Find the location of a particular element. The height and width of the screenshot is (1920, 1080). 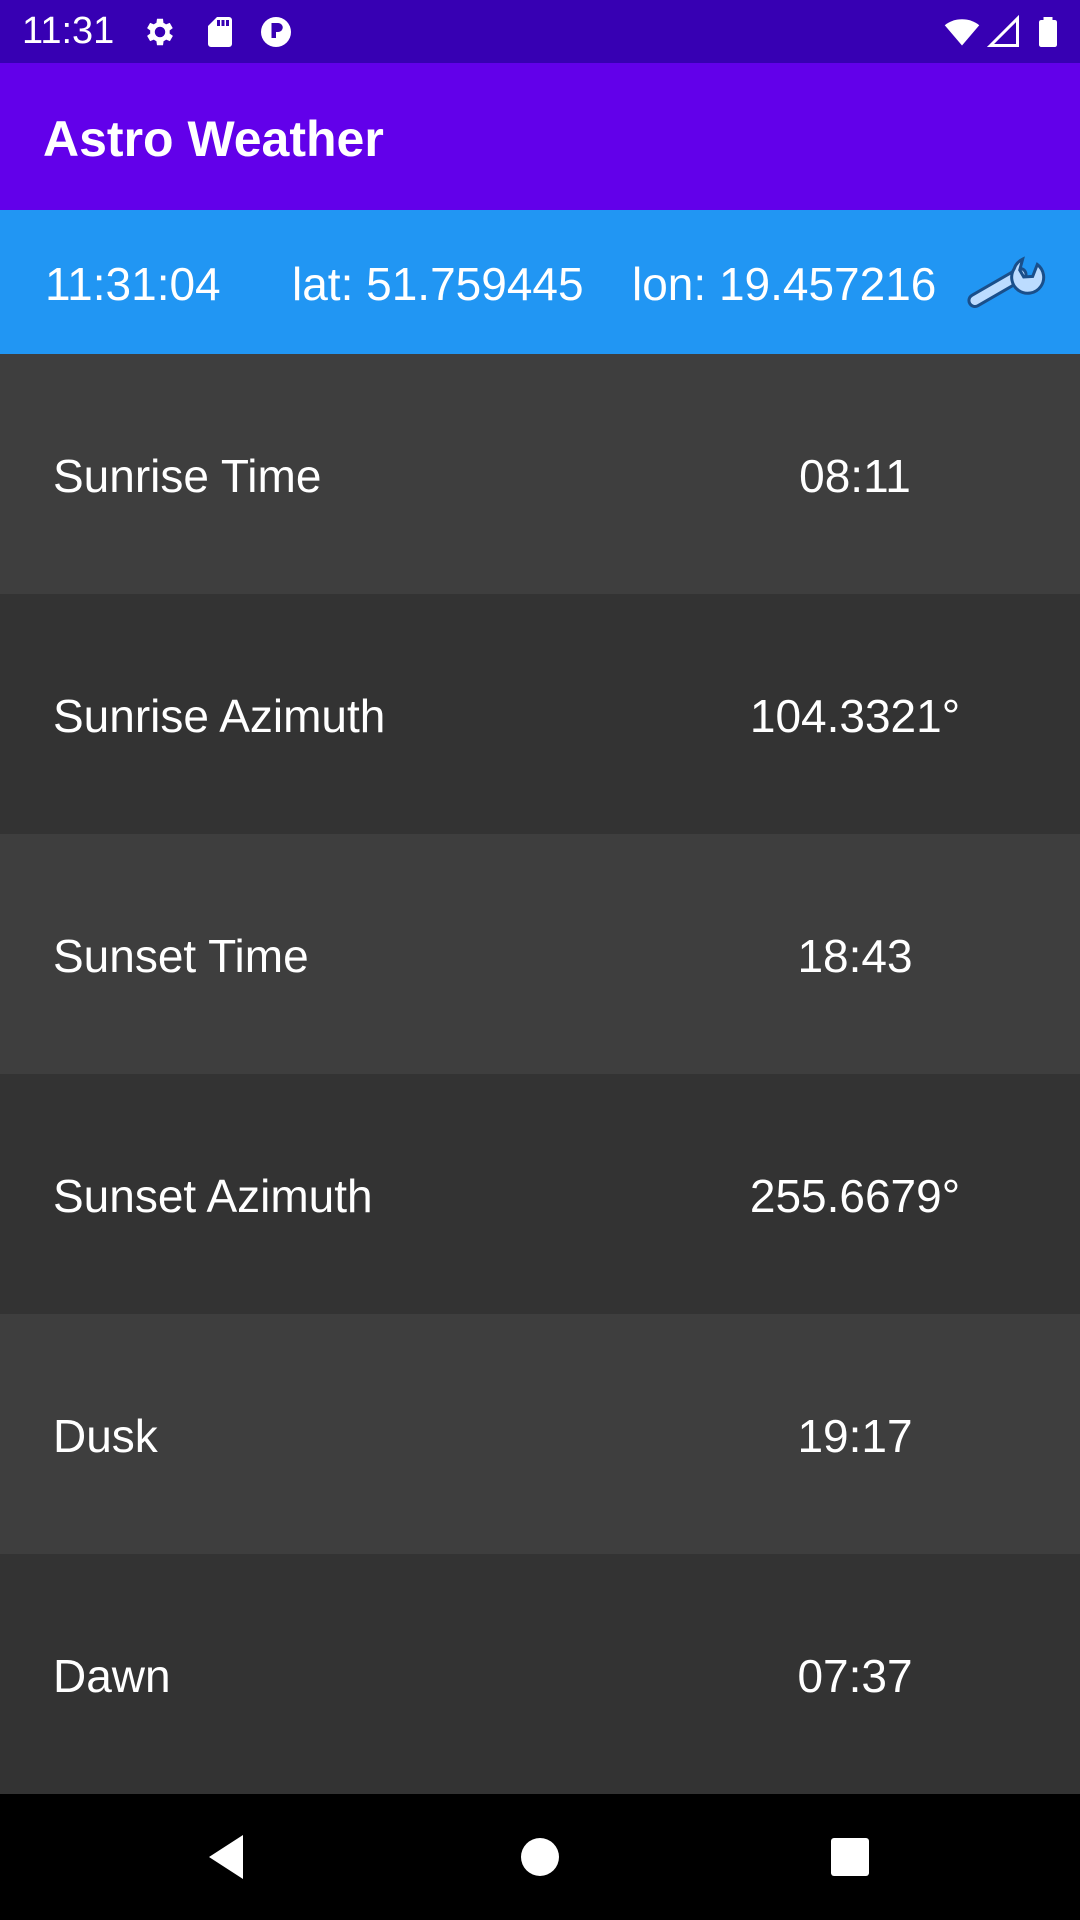

row-label: Sunset Time is located at coordinates (181, 956).